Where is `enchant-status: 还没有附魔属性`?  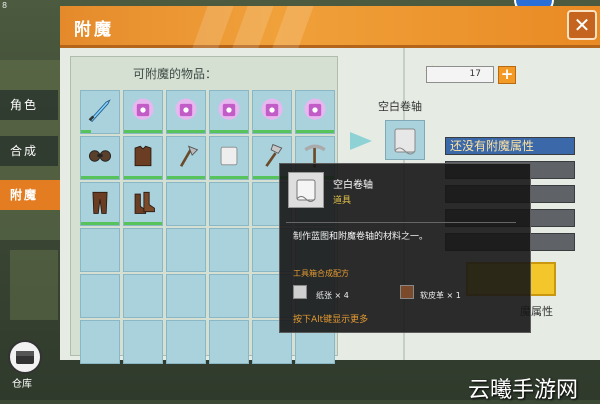 enchant-status: 还没有附魔属性 is located at coordinates (510, 146).